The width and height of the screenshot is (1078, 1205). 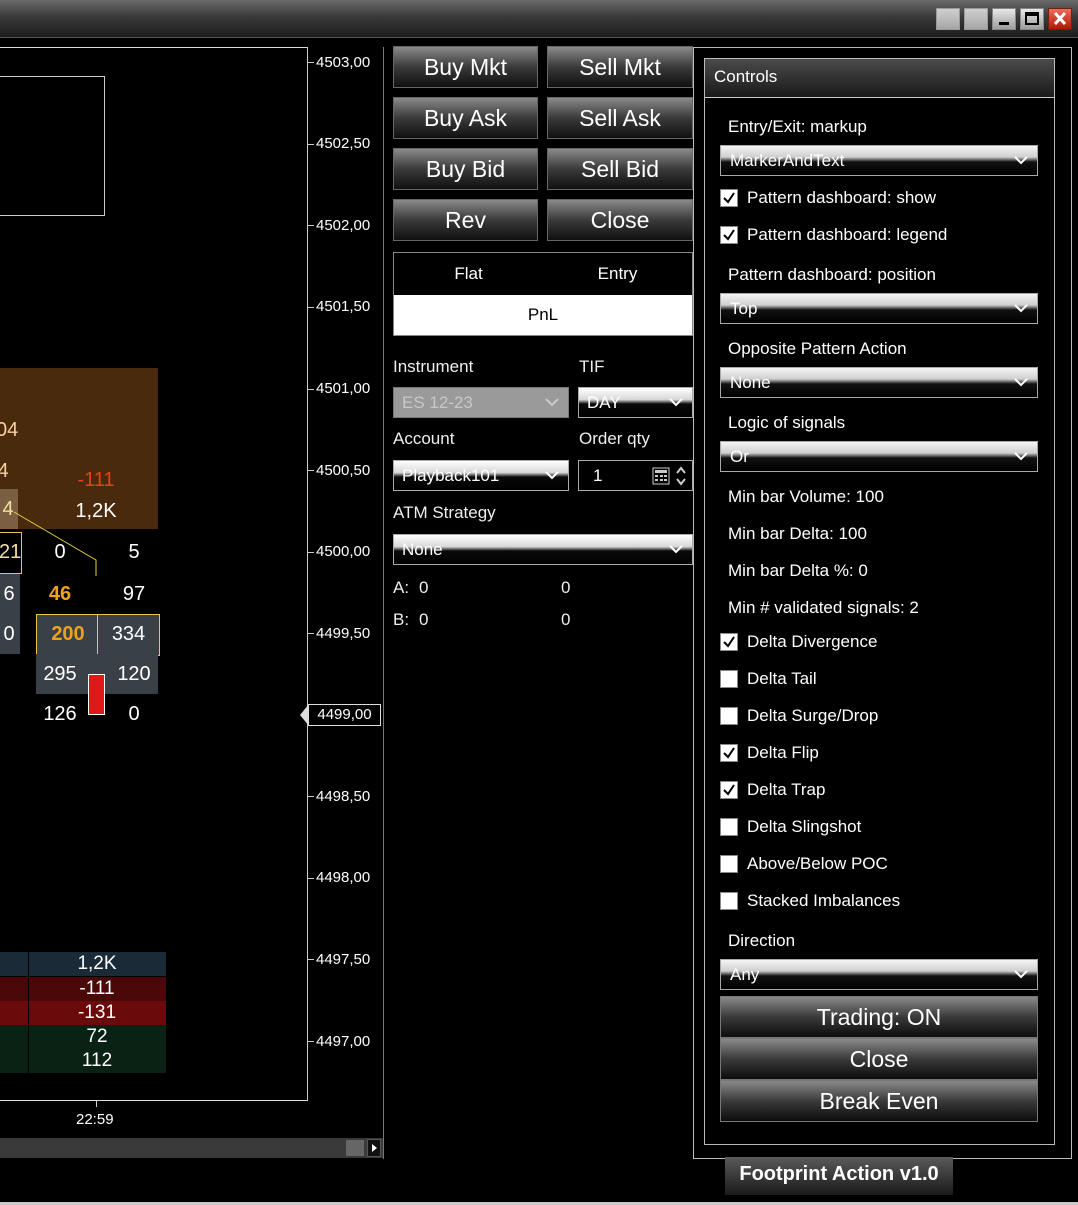 I want to click on dashboard-position-select: Top, so click(x=879, y=308).